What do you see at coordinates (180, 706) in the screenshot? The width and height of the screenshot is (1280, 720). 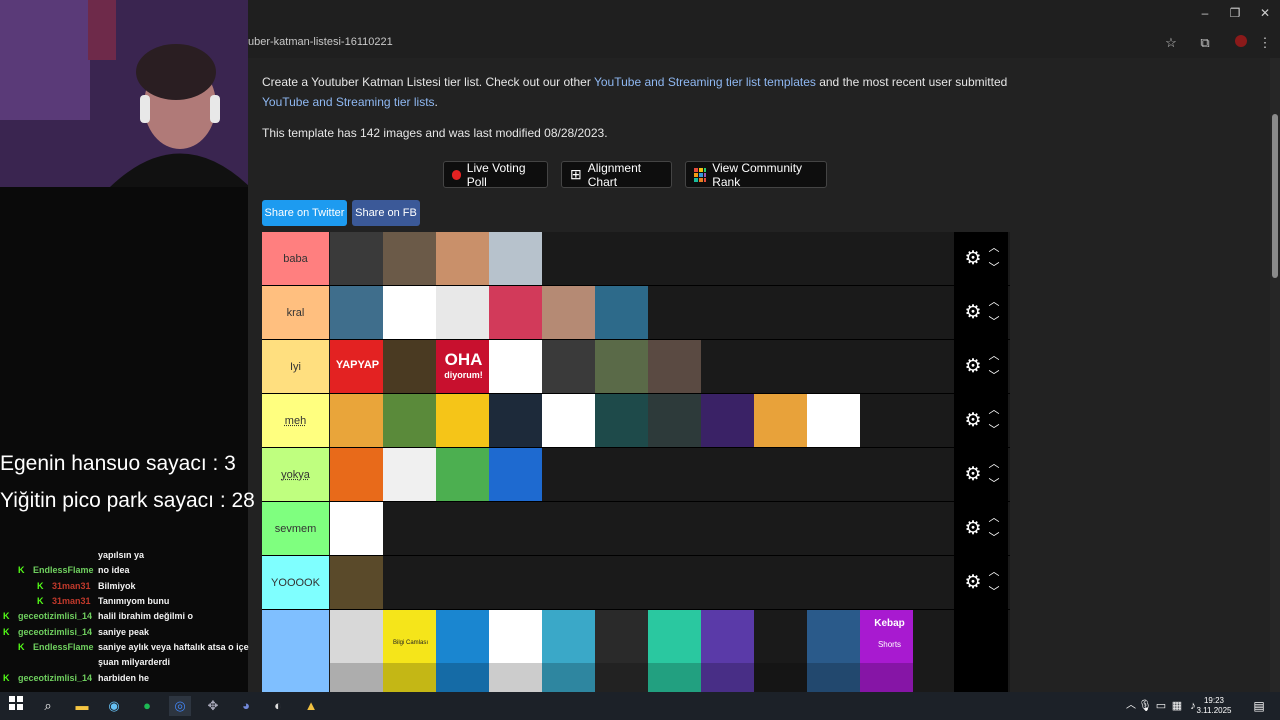 I see `chrome-icon: ◎` at bounding box center [180, 706].